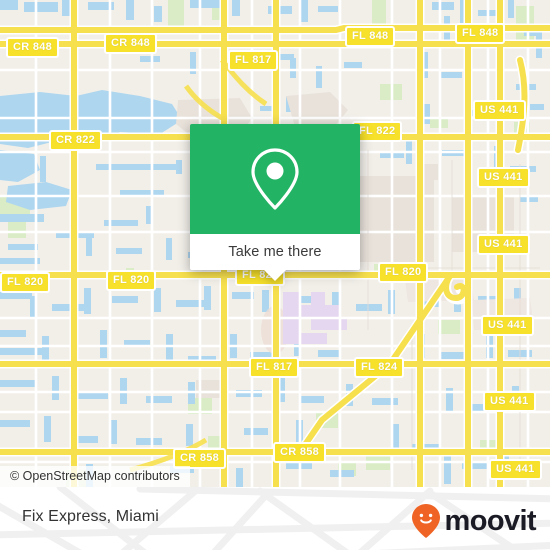  Describe the element at coordinates (379, 367) in the screenshot. I see `road-shield-label: FL 824` at that location.